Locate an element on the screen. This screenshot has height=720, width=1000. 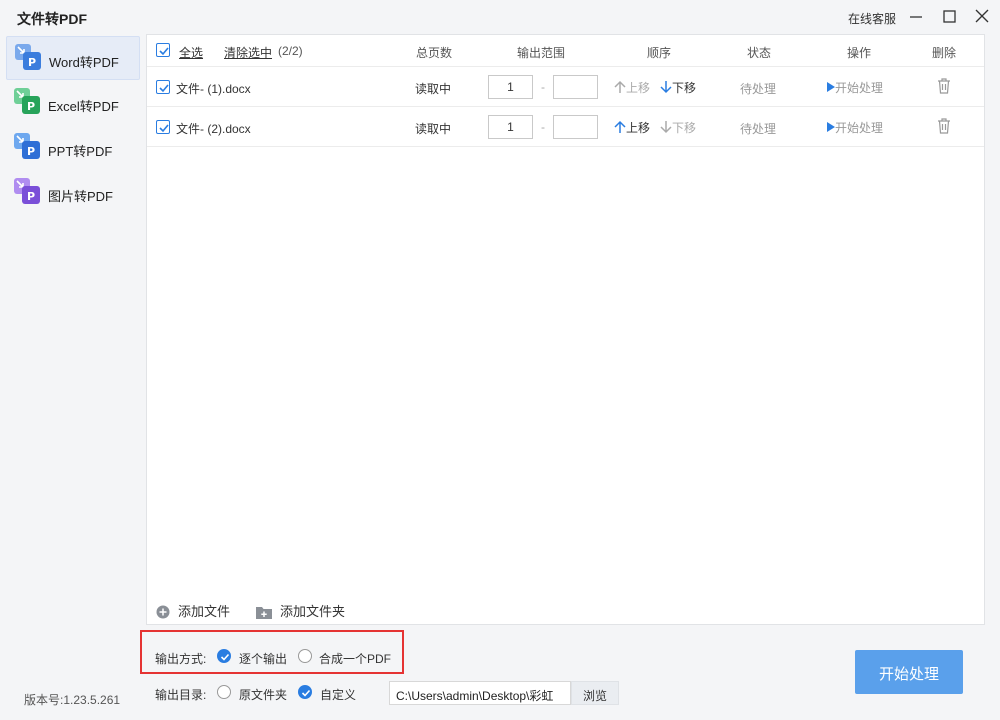
plus-circle-icon is located at coordinates (163, 612).